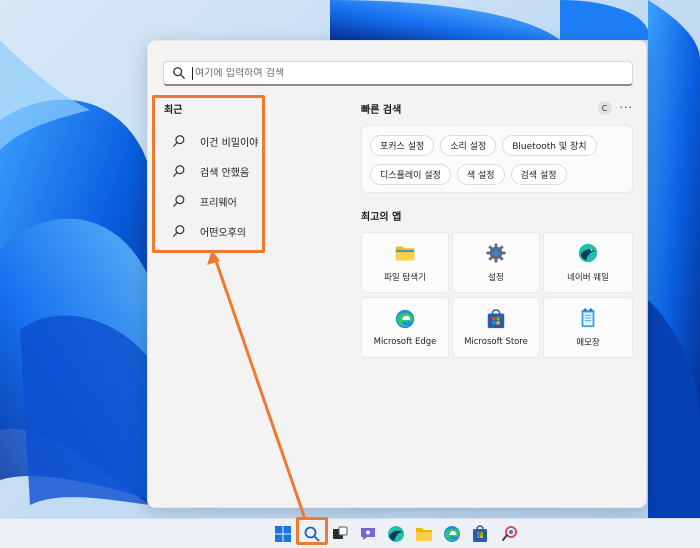 This screenshot has width=700, height=548. I want to click on taskbar, so click(350, 533).